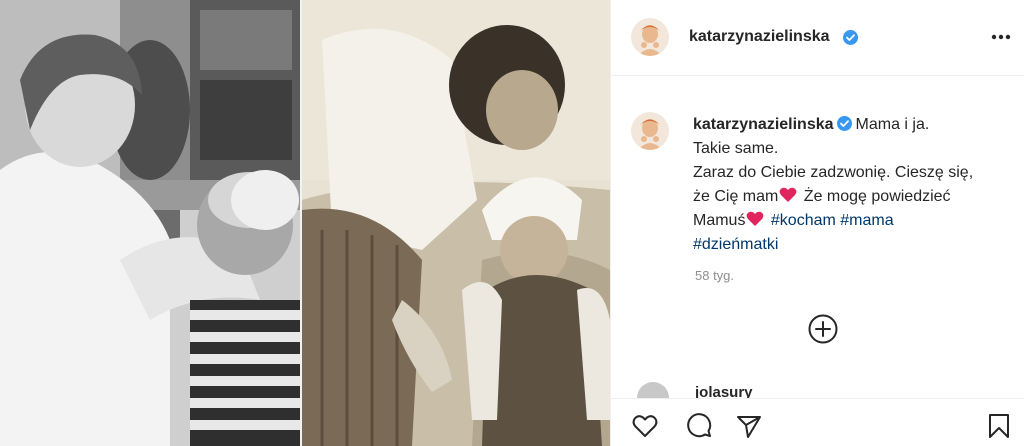 The image size is (1024, 446). What do you see at coordinates (699, 426) in the screenshot?
I see `comment-icon` at bounding box center [699, 426].